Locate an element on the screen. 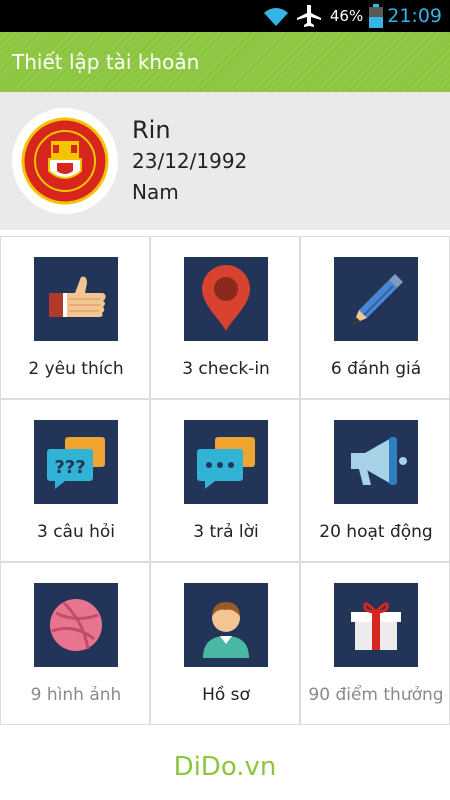  avatar is located at coordinates (65, 161).